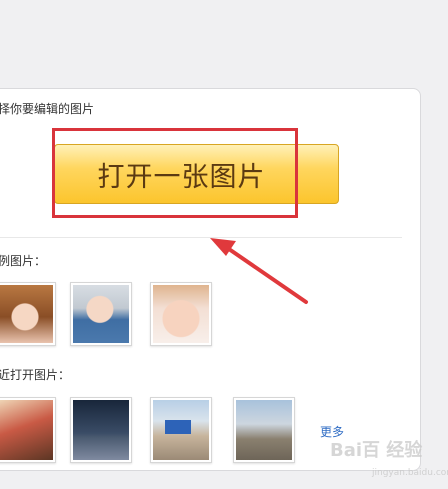 The height and width of the screenshot is (489, 448). I want to click on open-image-button: 打开一张图片, so click(196, 174).